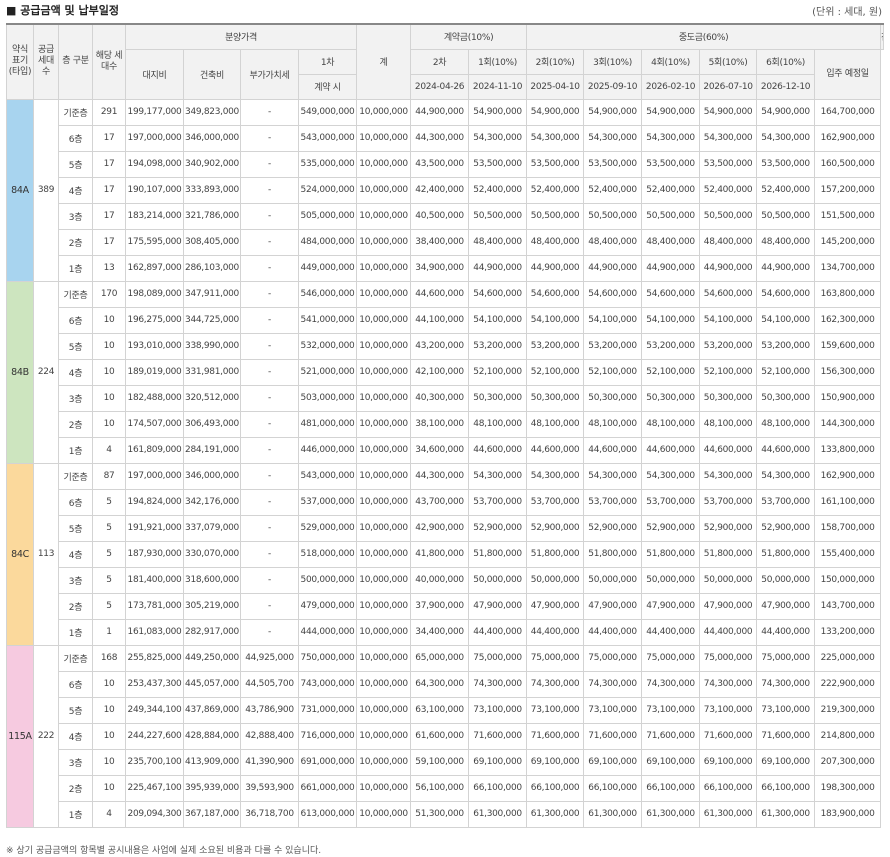 This screenshot has height=857, width=890. Describe the element at coordinates (75, 424) in the screenshot. I see `floor-cell: 2층` at that location.